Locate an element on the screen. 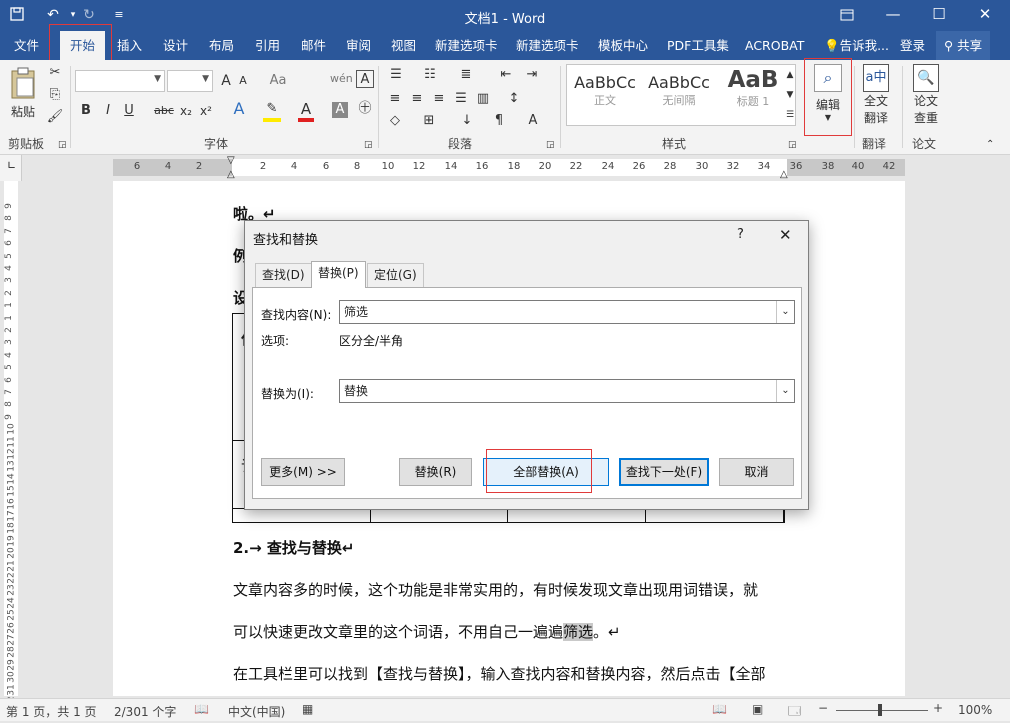  increase-indent-icon: ⇥ is located at coordinates (532, 75).